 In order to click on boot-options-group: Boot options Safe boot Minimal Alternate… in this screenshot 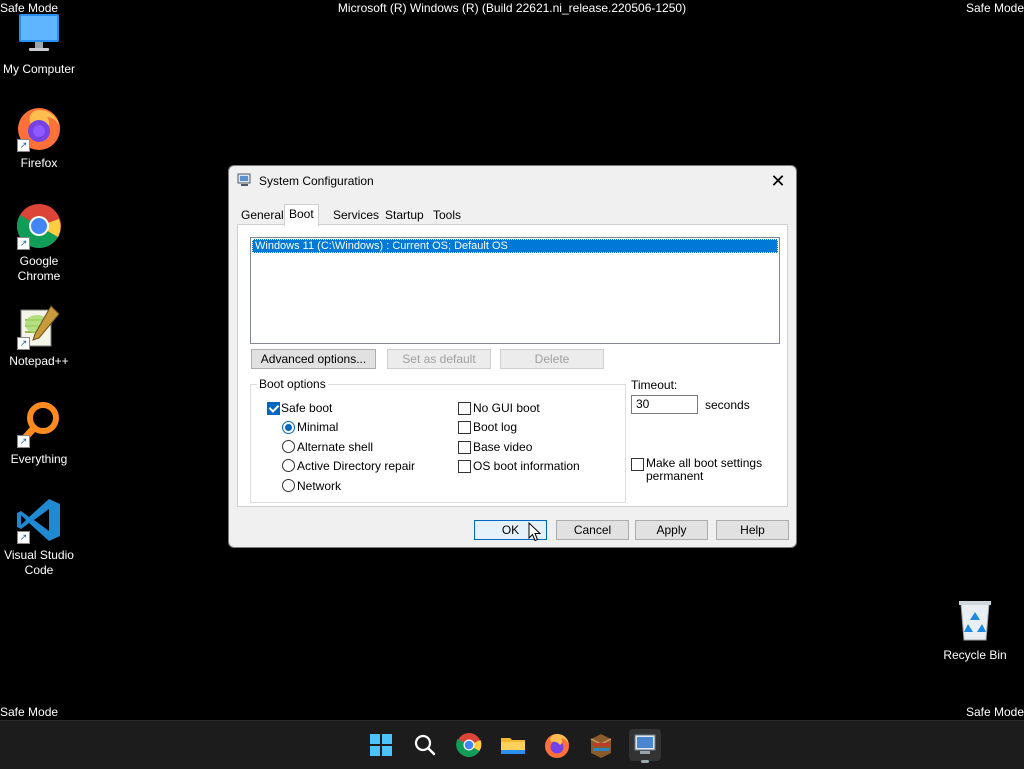, I will do `click(438, 440)`.